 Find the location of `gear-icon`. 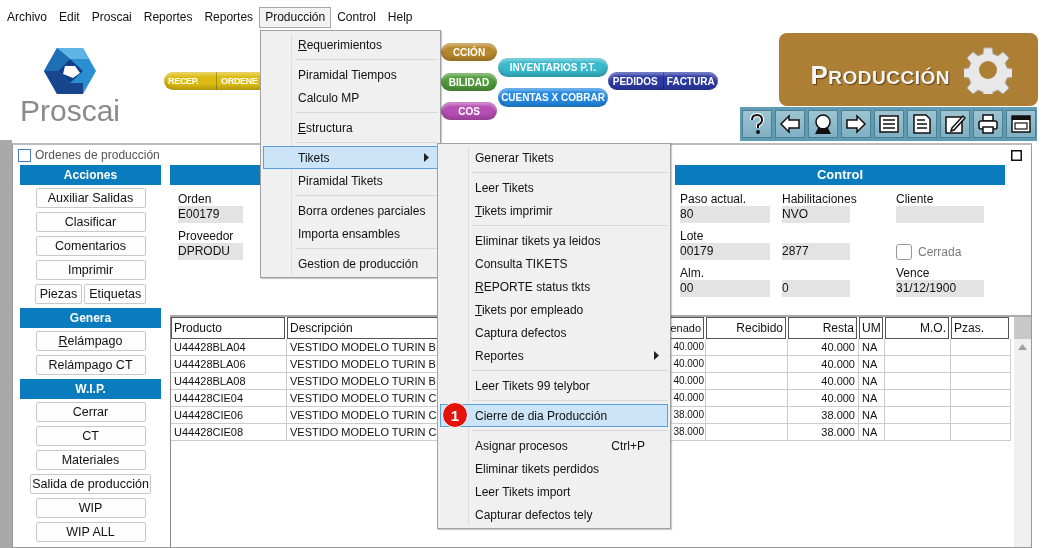

gear-icon is located at coordinates (988, 69).